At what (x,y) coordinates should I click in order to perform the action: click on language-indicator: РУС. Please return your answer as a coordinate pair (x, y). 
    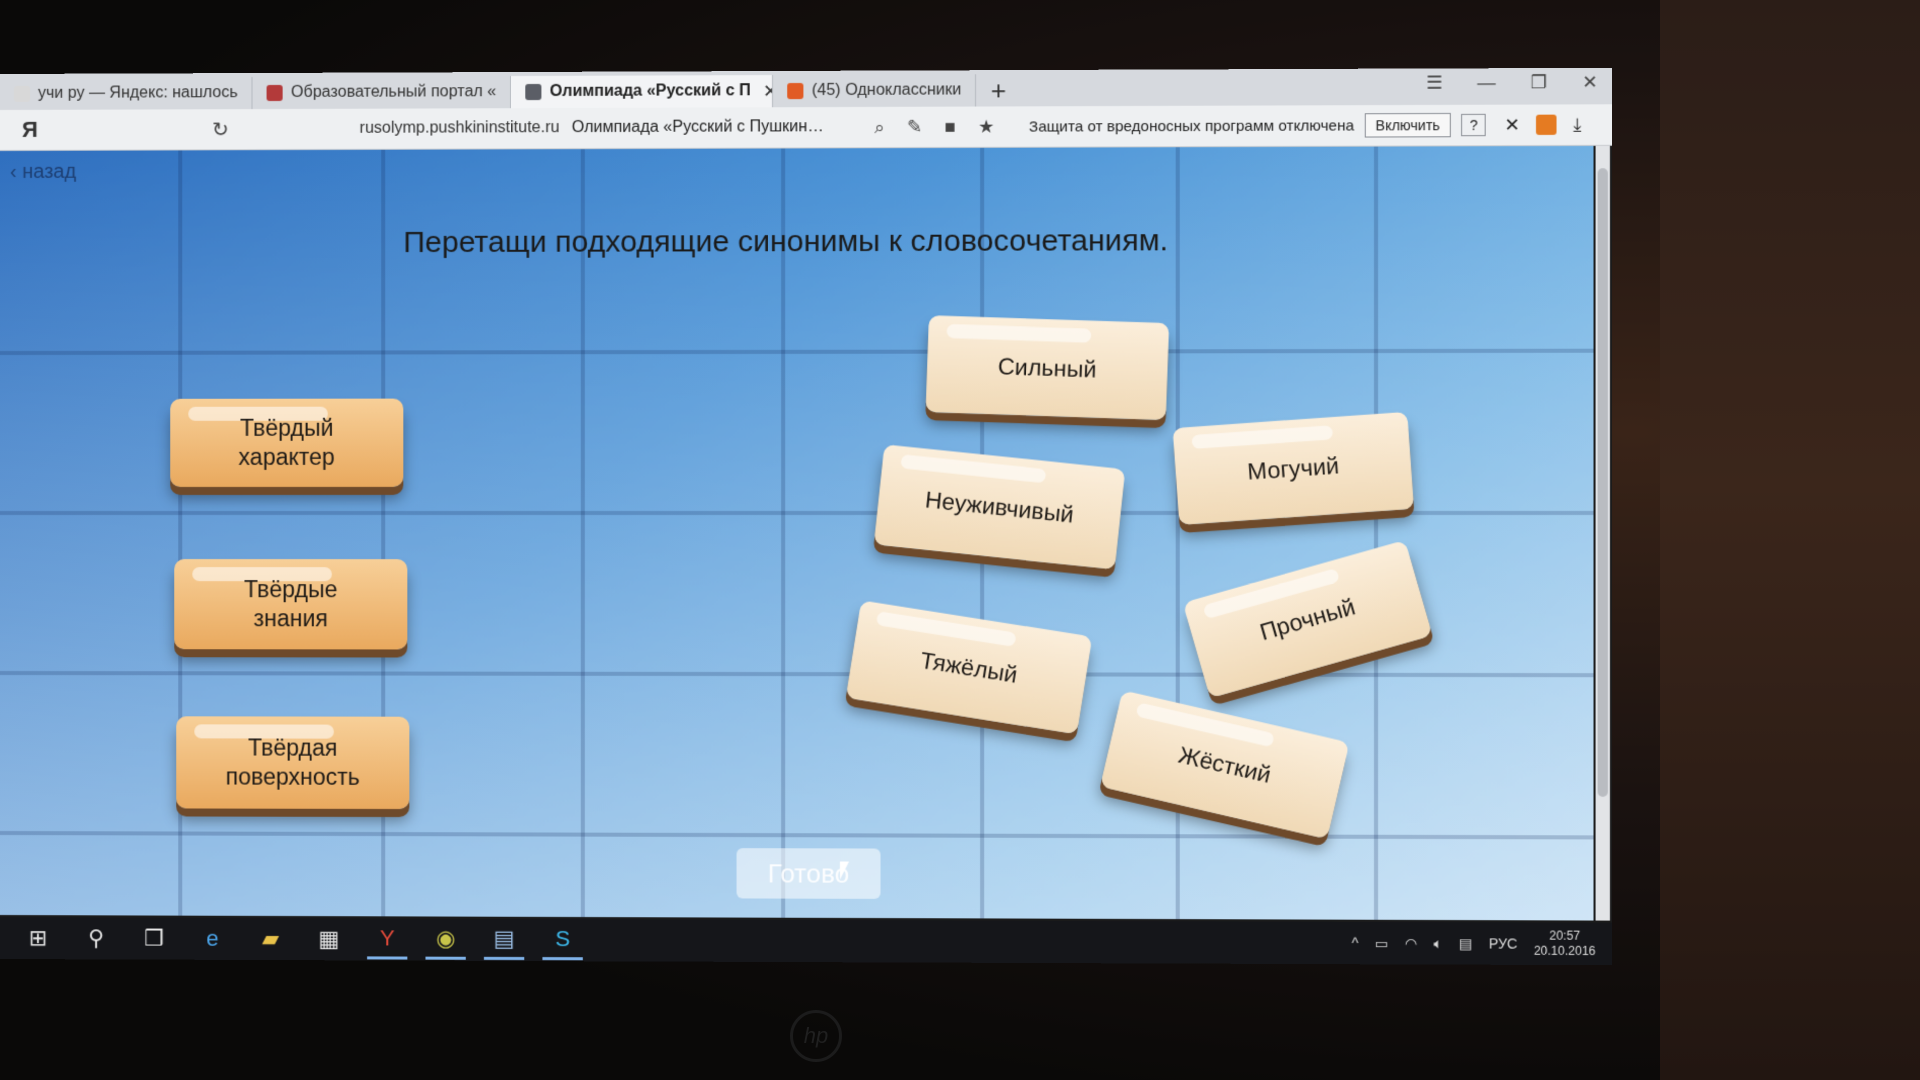
    Looking at the image, I should click on (1503, 943).